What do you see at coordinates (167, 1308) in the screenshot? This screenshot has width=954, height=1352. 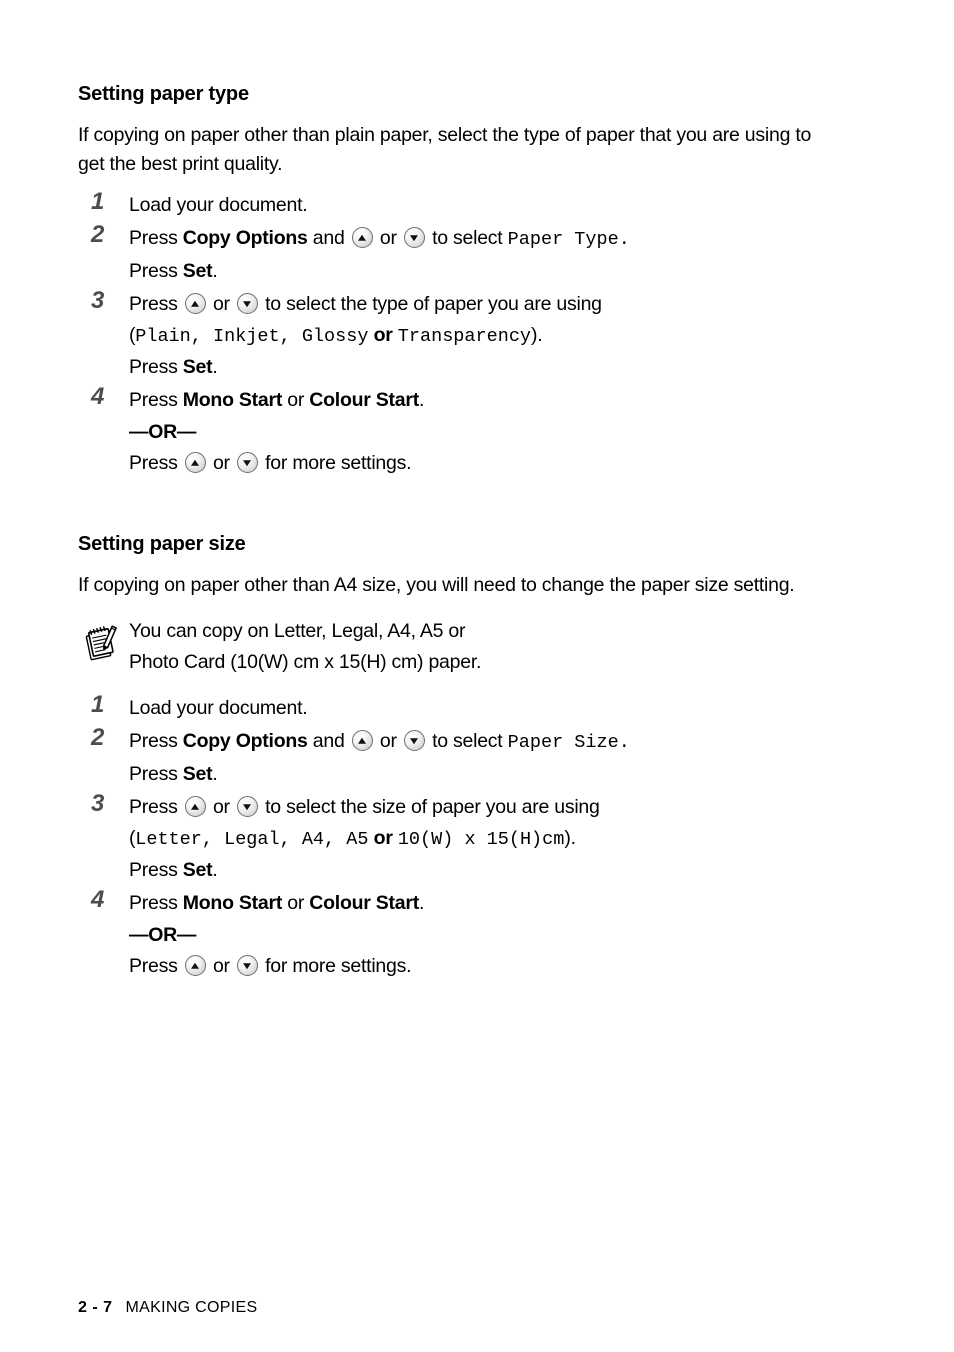 I see `page-footer: 2 - 7 MAKING COPIES` at bounding box center [167, 1308].